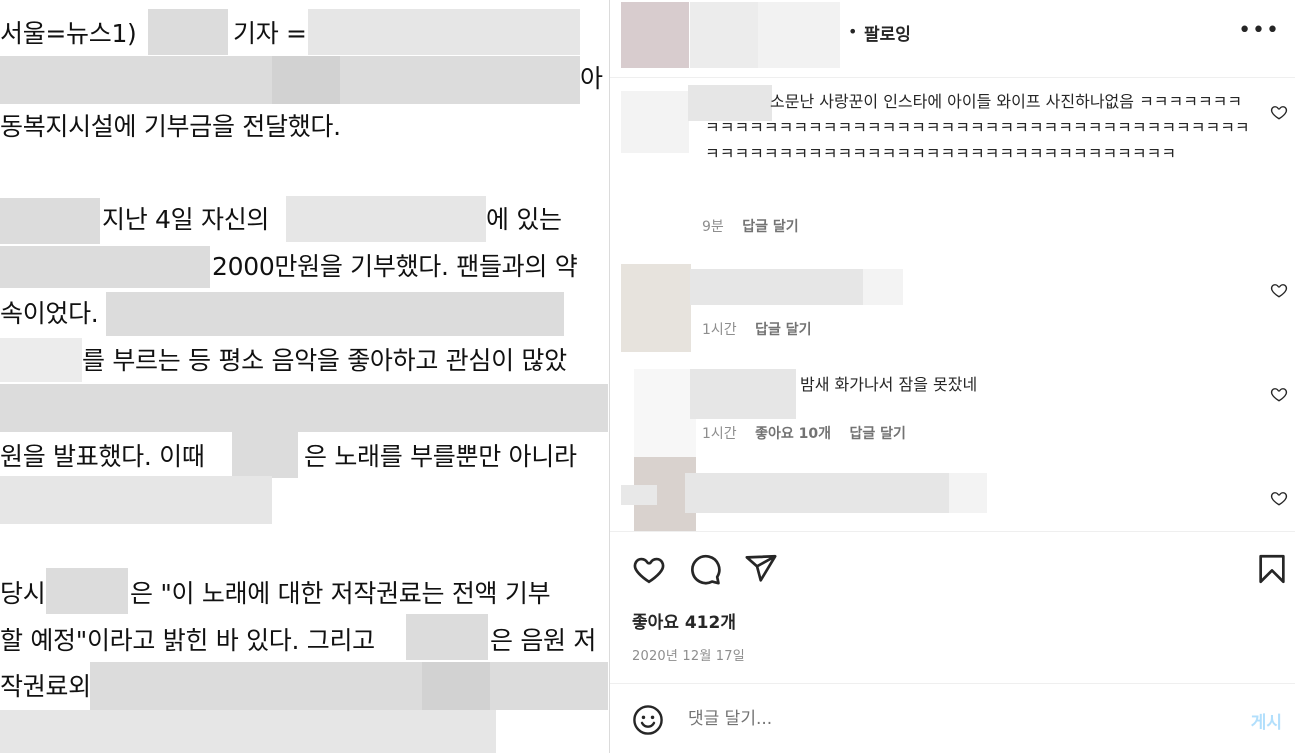 The height and width of the screenshot is (753, 1295). Describe the element at coordinates (761, 569) in the screenshot. I see `paper-plane-icon` at that location.